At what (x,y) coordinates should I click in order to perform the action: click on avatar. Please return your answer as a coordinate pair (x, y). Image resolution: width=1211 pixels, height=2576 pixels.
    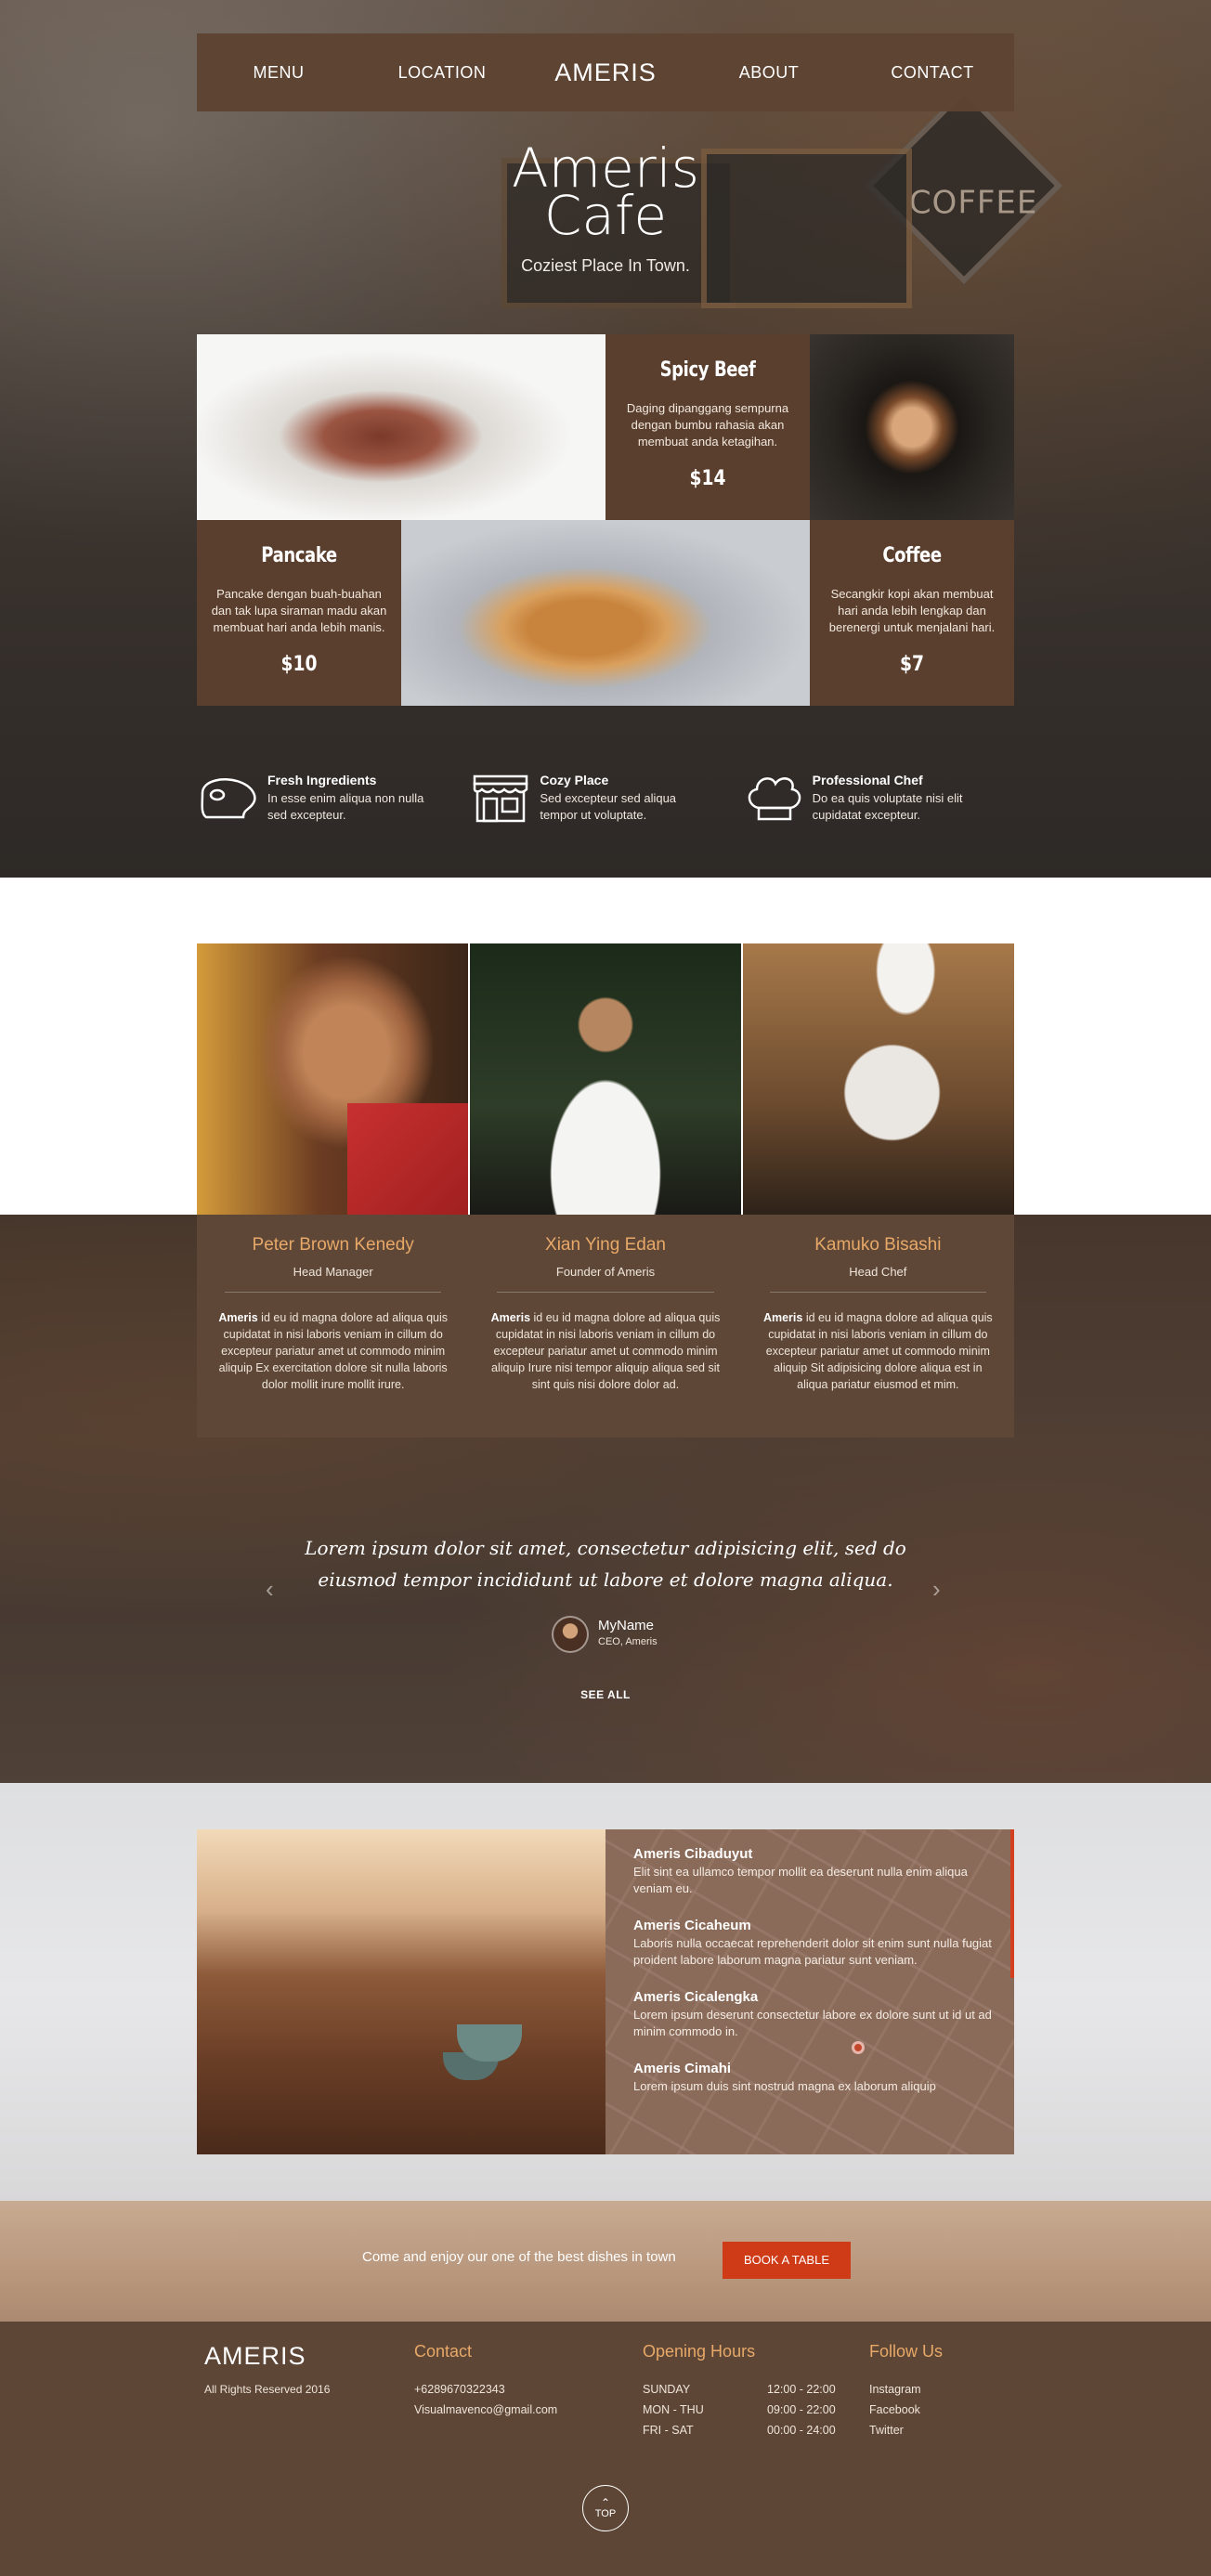
    Looking at the image, I should click on (570, 1634).